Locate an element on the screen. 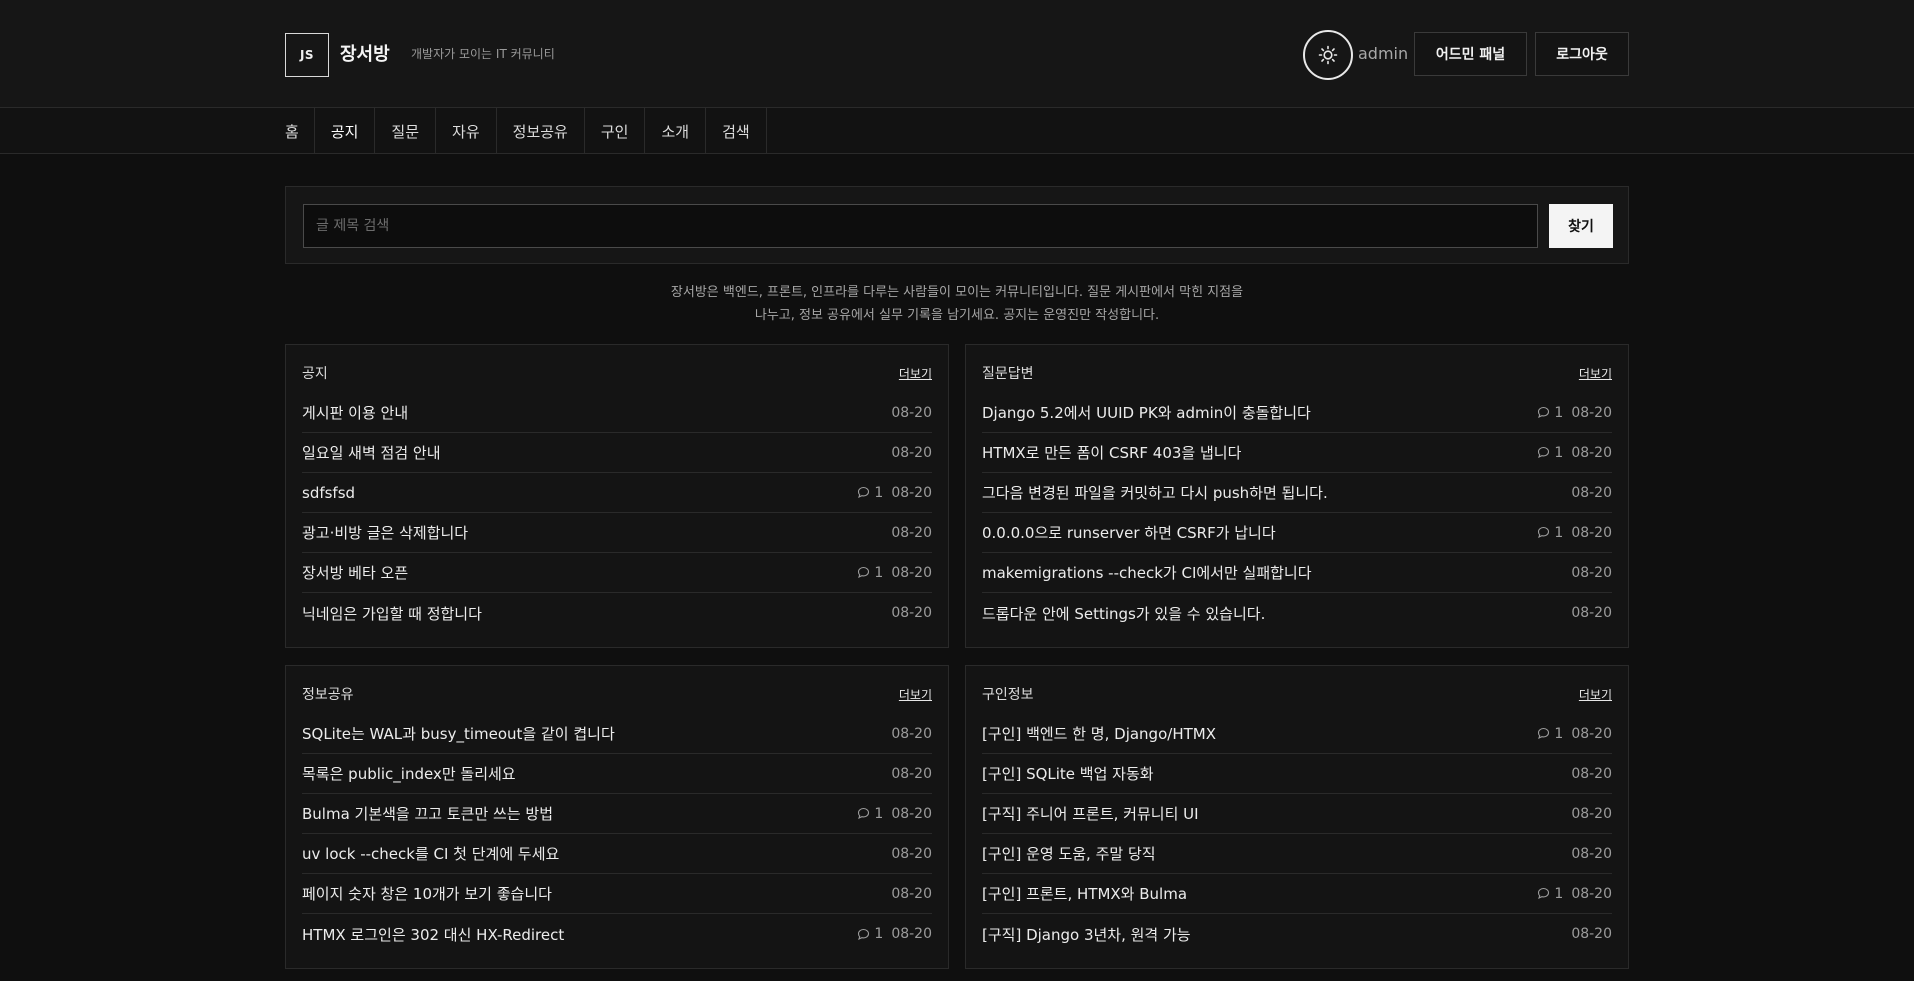  post-title: Bulma 기본색을 끄고 토큰만 쓰는 방법 is located at coordinates (427, 813).